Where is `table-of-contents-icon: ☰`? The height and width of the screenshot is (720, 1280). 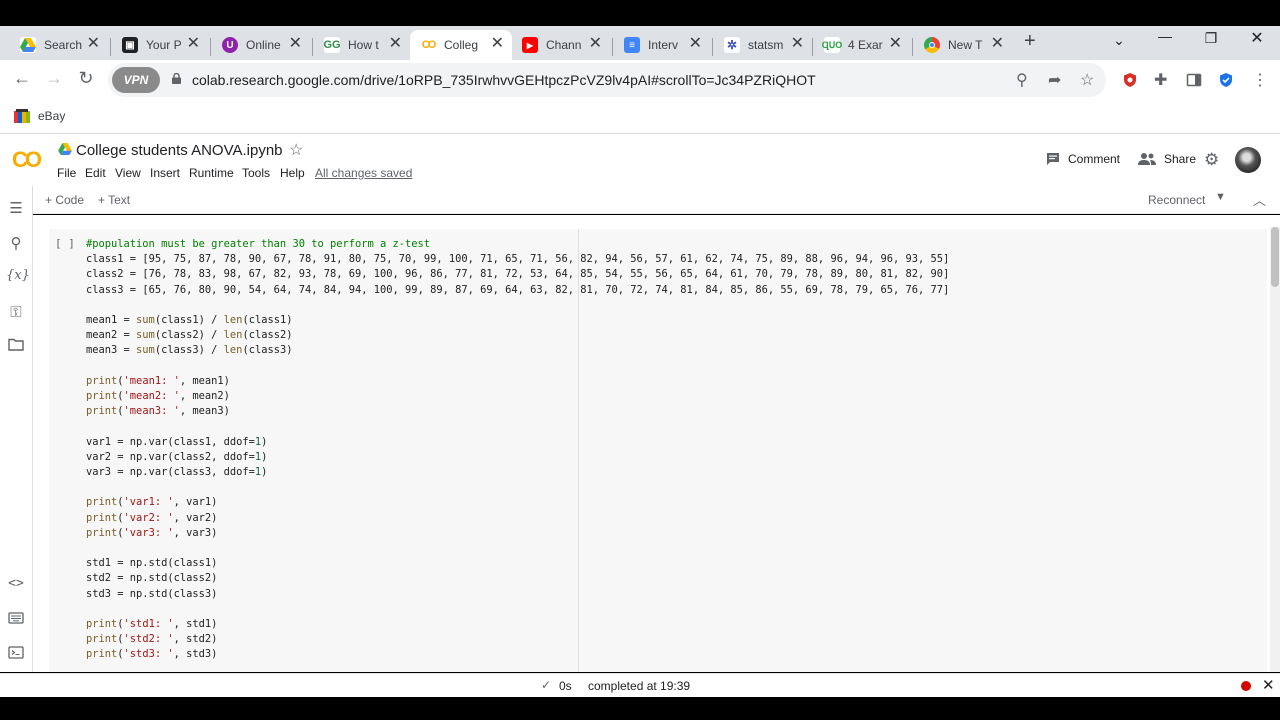 table-of-contents-icon: ☰ is located at coordinates (16, 208).